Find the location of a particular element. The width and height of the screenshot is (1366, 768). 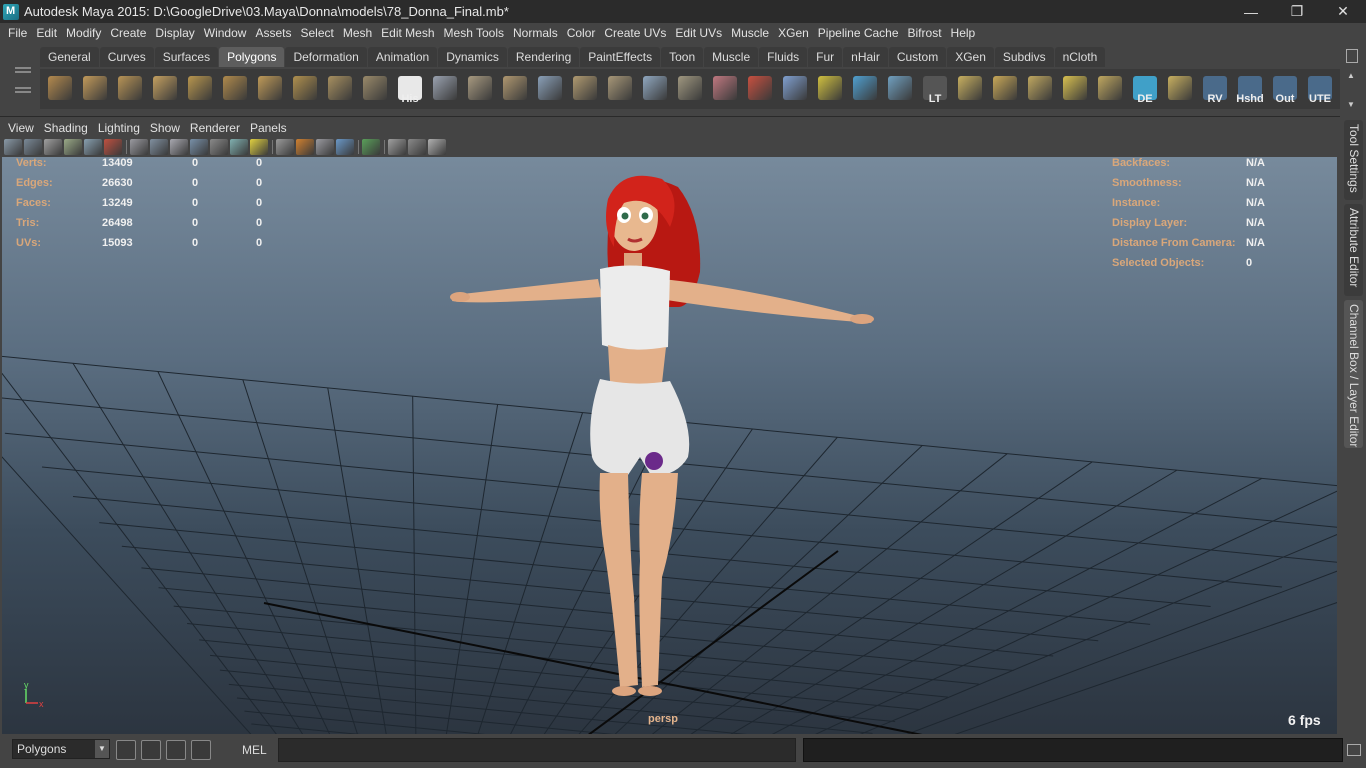

poly-cylinder-icon is located at coordinates (130, 89).